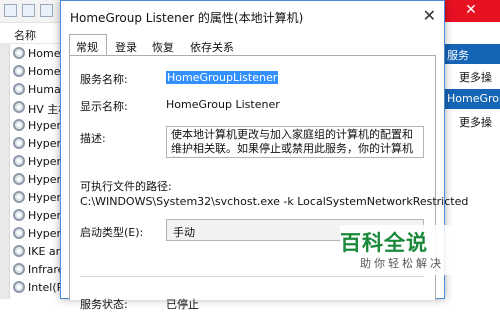  Describe the element at coordinates (28, 10) in the screenshot. I see `forward-icon` at that location.